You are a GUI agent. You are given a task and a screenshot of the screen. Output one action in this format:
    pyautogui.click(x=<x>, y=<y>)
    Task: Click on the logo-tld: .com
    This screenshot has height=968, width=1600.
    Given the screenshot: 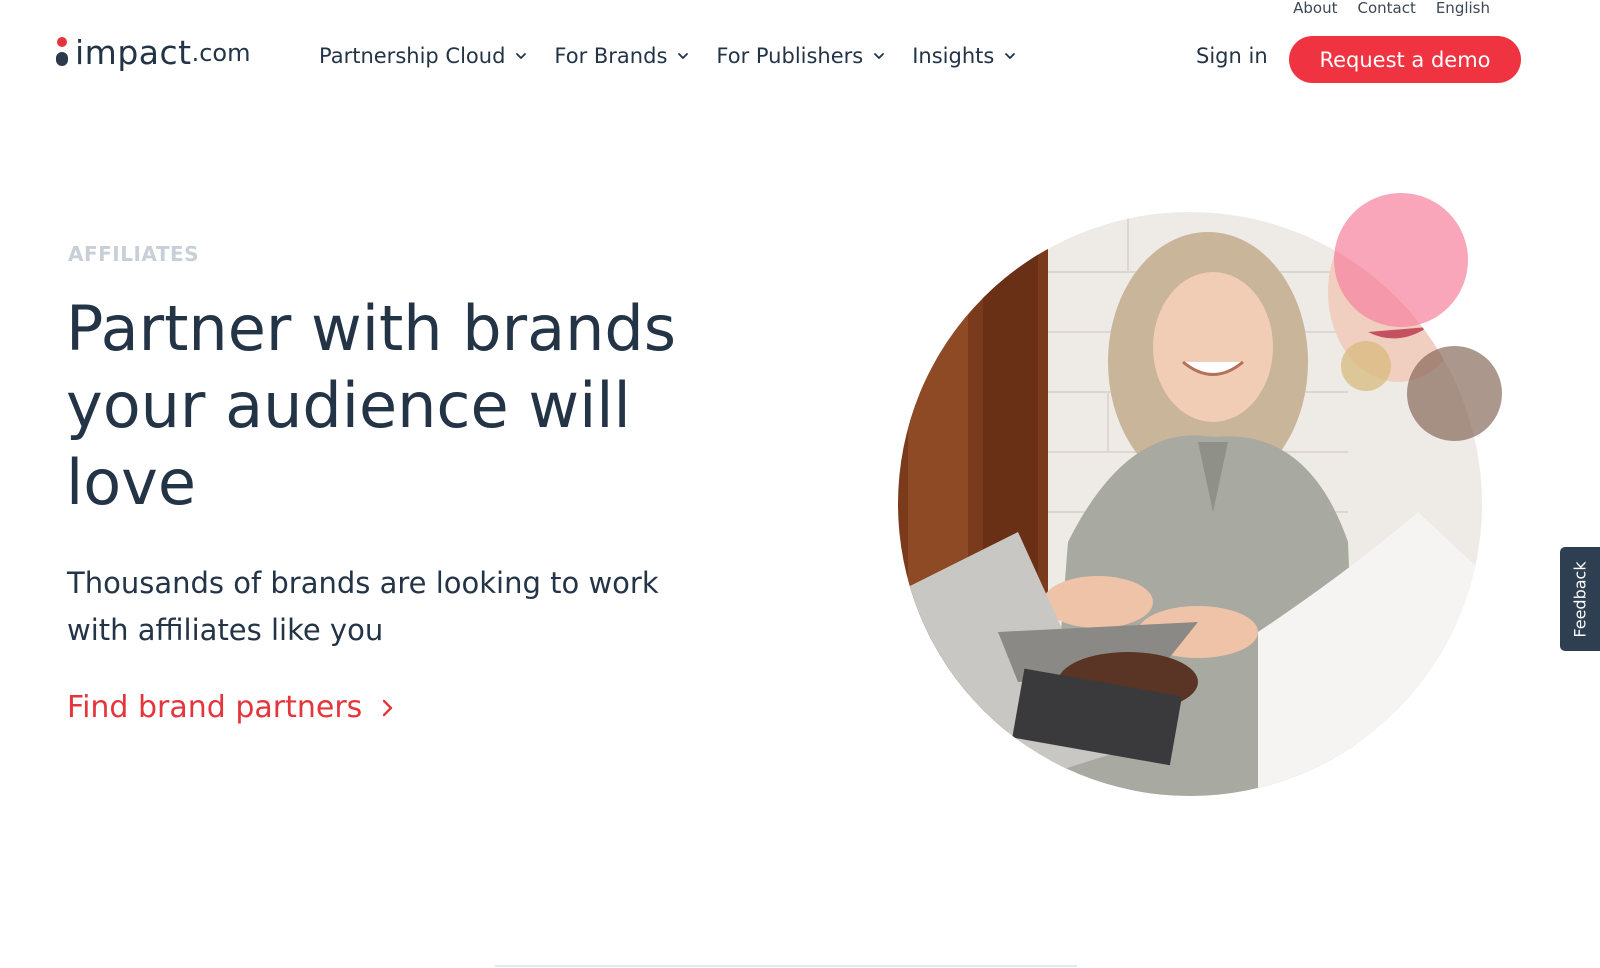 What is the action you would take?
    pyautogui.click(x=221, y=52)
    